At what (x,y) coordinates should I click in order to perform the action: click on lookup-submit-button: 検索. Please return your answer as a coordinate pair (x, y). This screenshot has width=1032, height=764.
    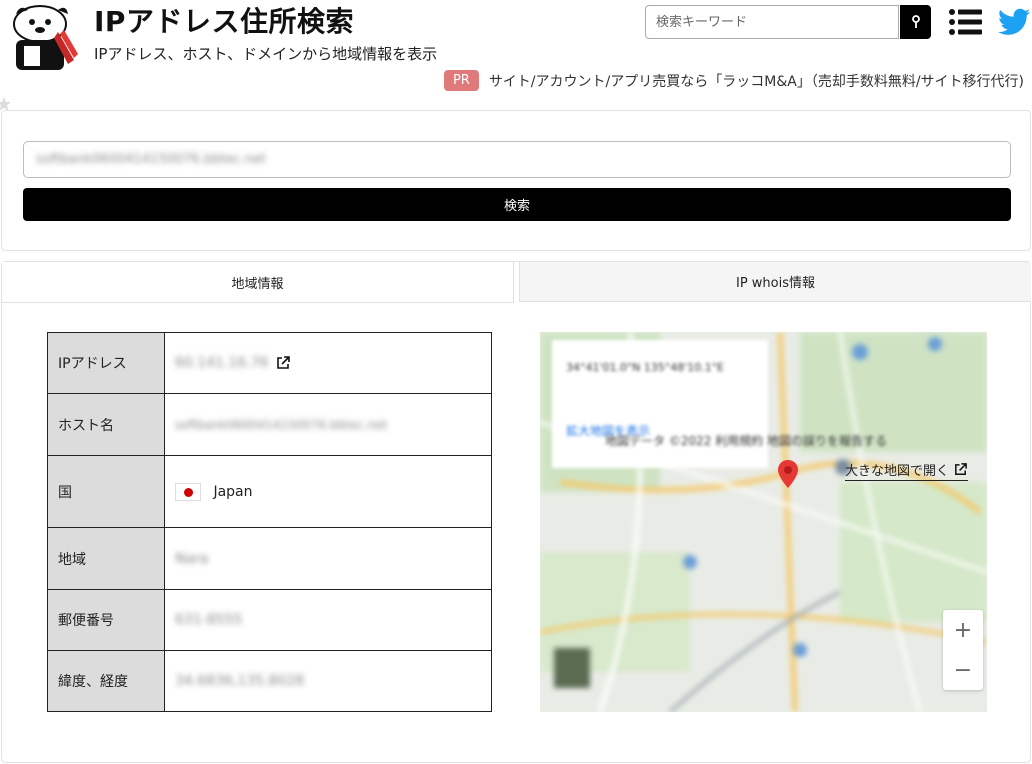
    Looking at the image, I should click on (517, 204).